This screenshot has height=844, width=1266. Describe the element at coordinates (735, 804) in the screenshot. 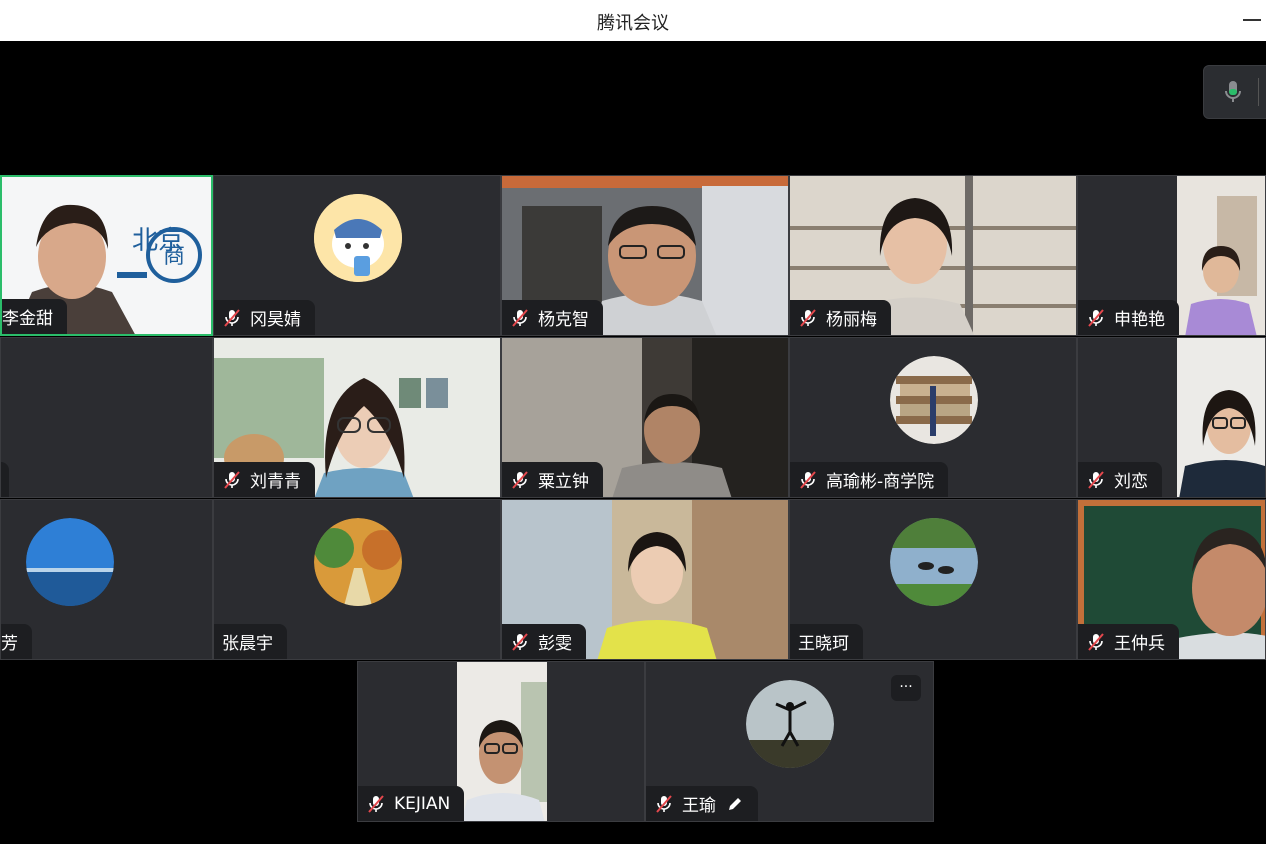

I see `edit-pen-icon` at that location.